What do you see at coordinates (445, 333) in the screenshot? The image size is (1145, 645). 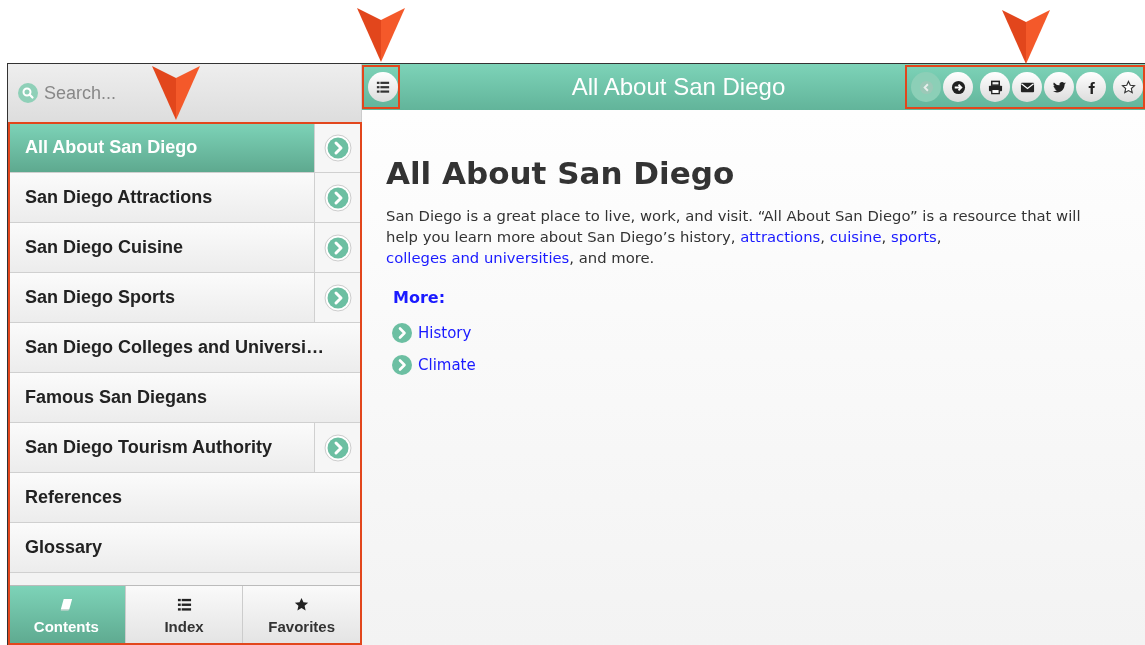 I see `related-link: History` at bounding box center [445, 333].